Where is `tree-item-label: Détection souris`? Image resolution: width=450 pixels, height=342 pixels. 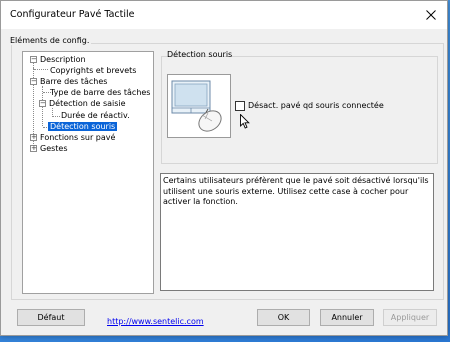 tree-item-label: Détection souris is located at coordinates (83, 126).